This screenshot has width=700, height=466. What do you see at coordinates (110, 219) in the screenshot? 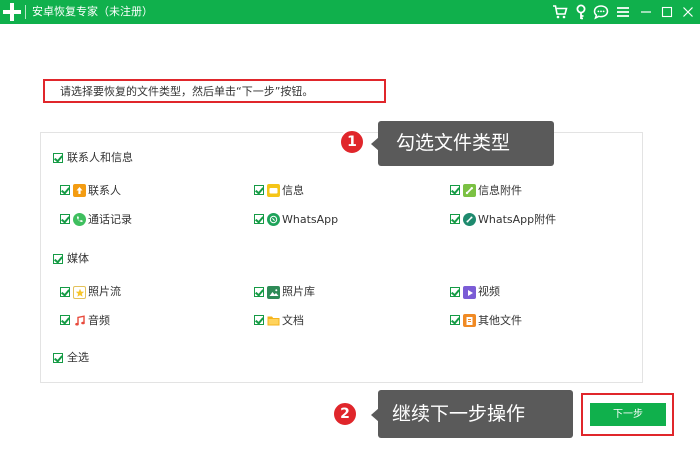
I see `call-log-label: 通话记录` at bounding box center [110, 219].